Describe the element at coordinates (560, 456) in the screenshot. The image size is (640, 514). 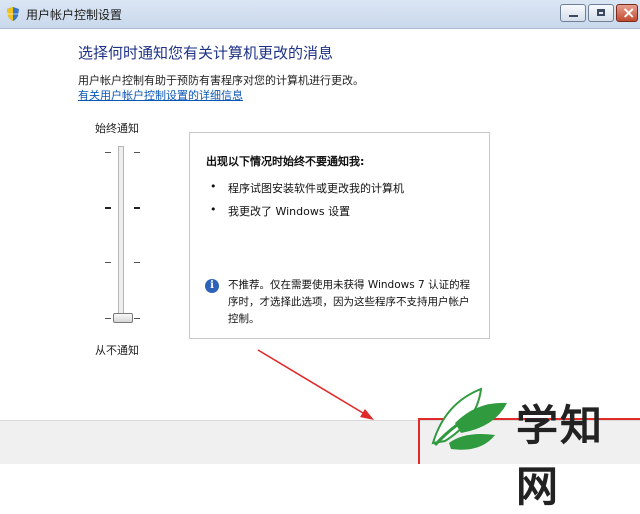
I see `watermark-text: 学知网` at that location.